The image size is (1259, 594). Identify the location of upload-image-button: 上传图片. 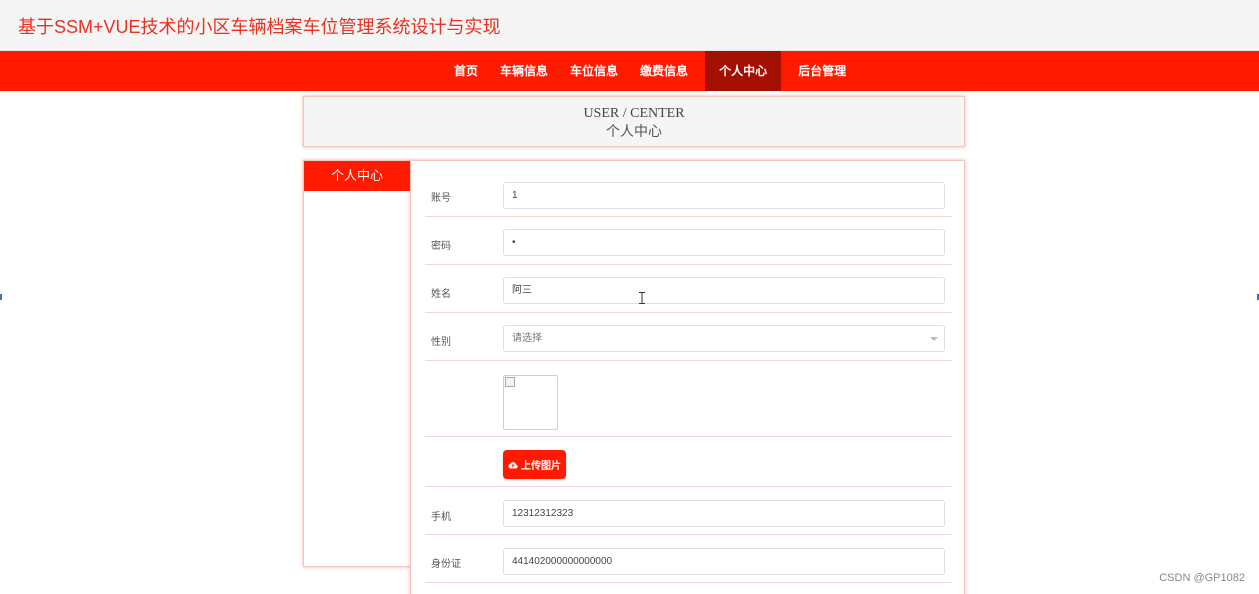
(534, 464).